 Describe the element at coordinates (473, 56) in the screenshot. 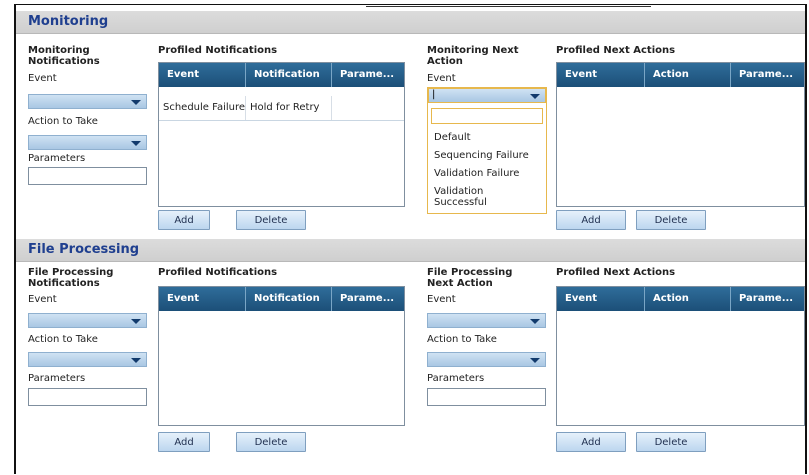

I see `monitoring-next-action-title: Monitoring Next Action` at that location.